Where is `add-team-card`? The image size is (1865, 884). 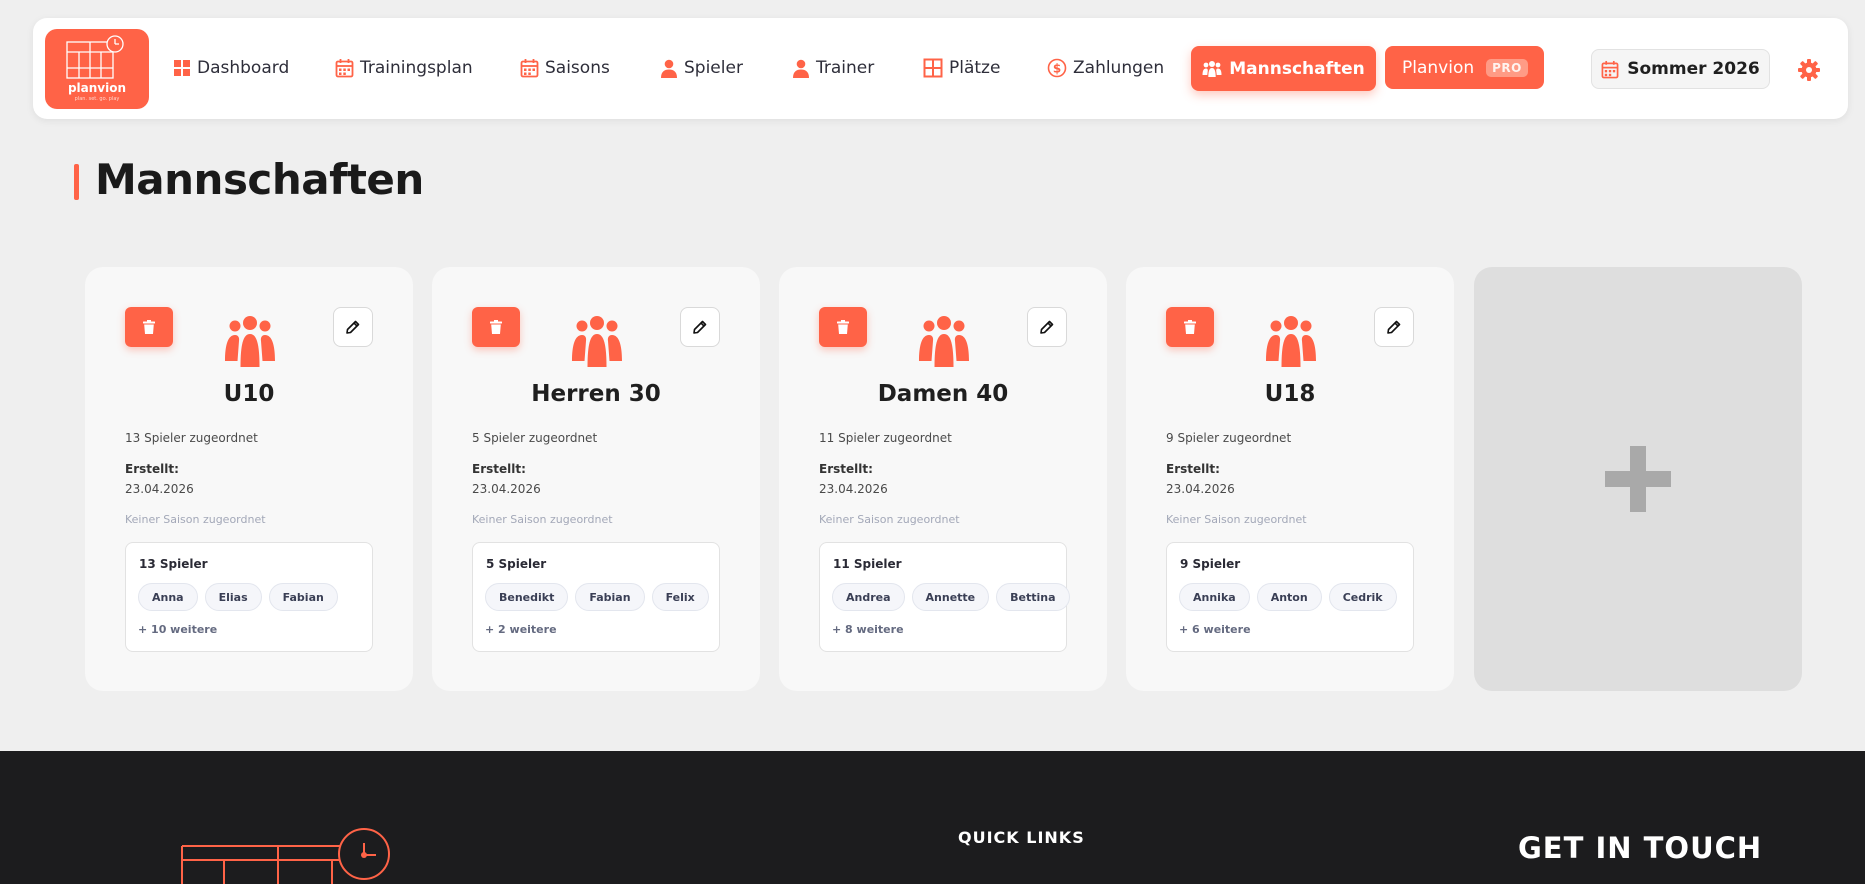 add-team-card is located at coordinates (1638, 479).